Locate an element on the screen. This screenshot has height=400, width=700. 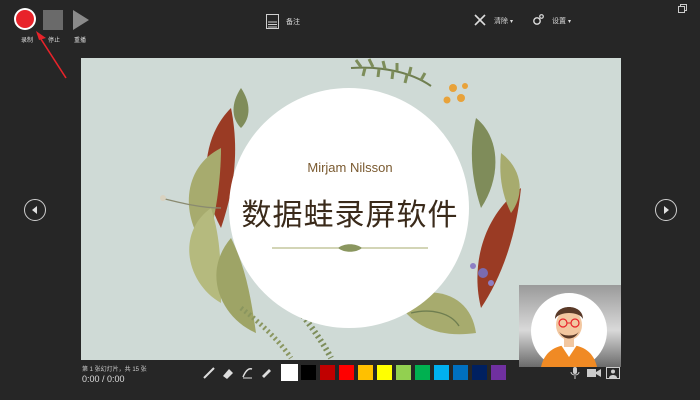
next-slide-icon is located at coordinates (666, 210).